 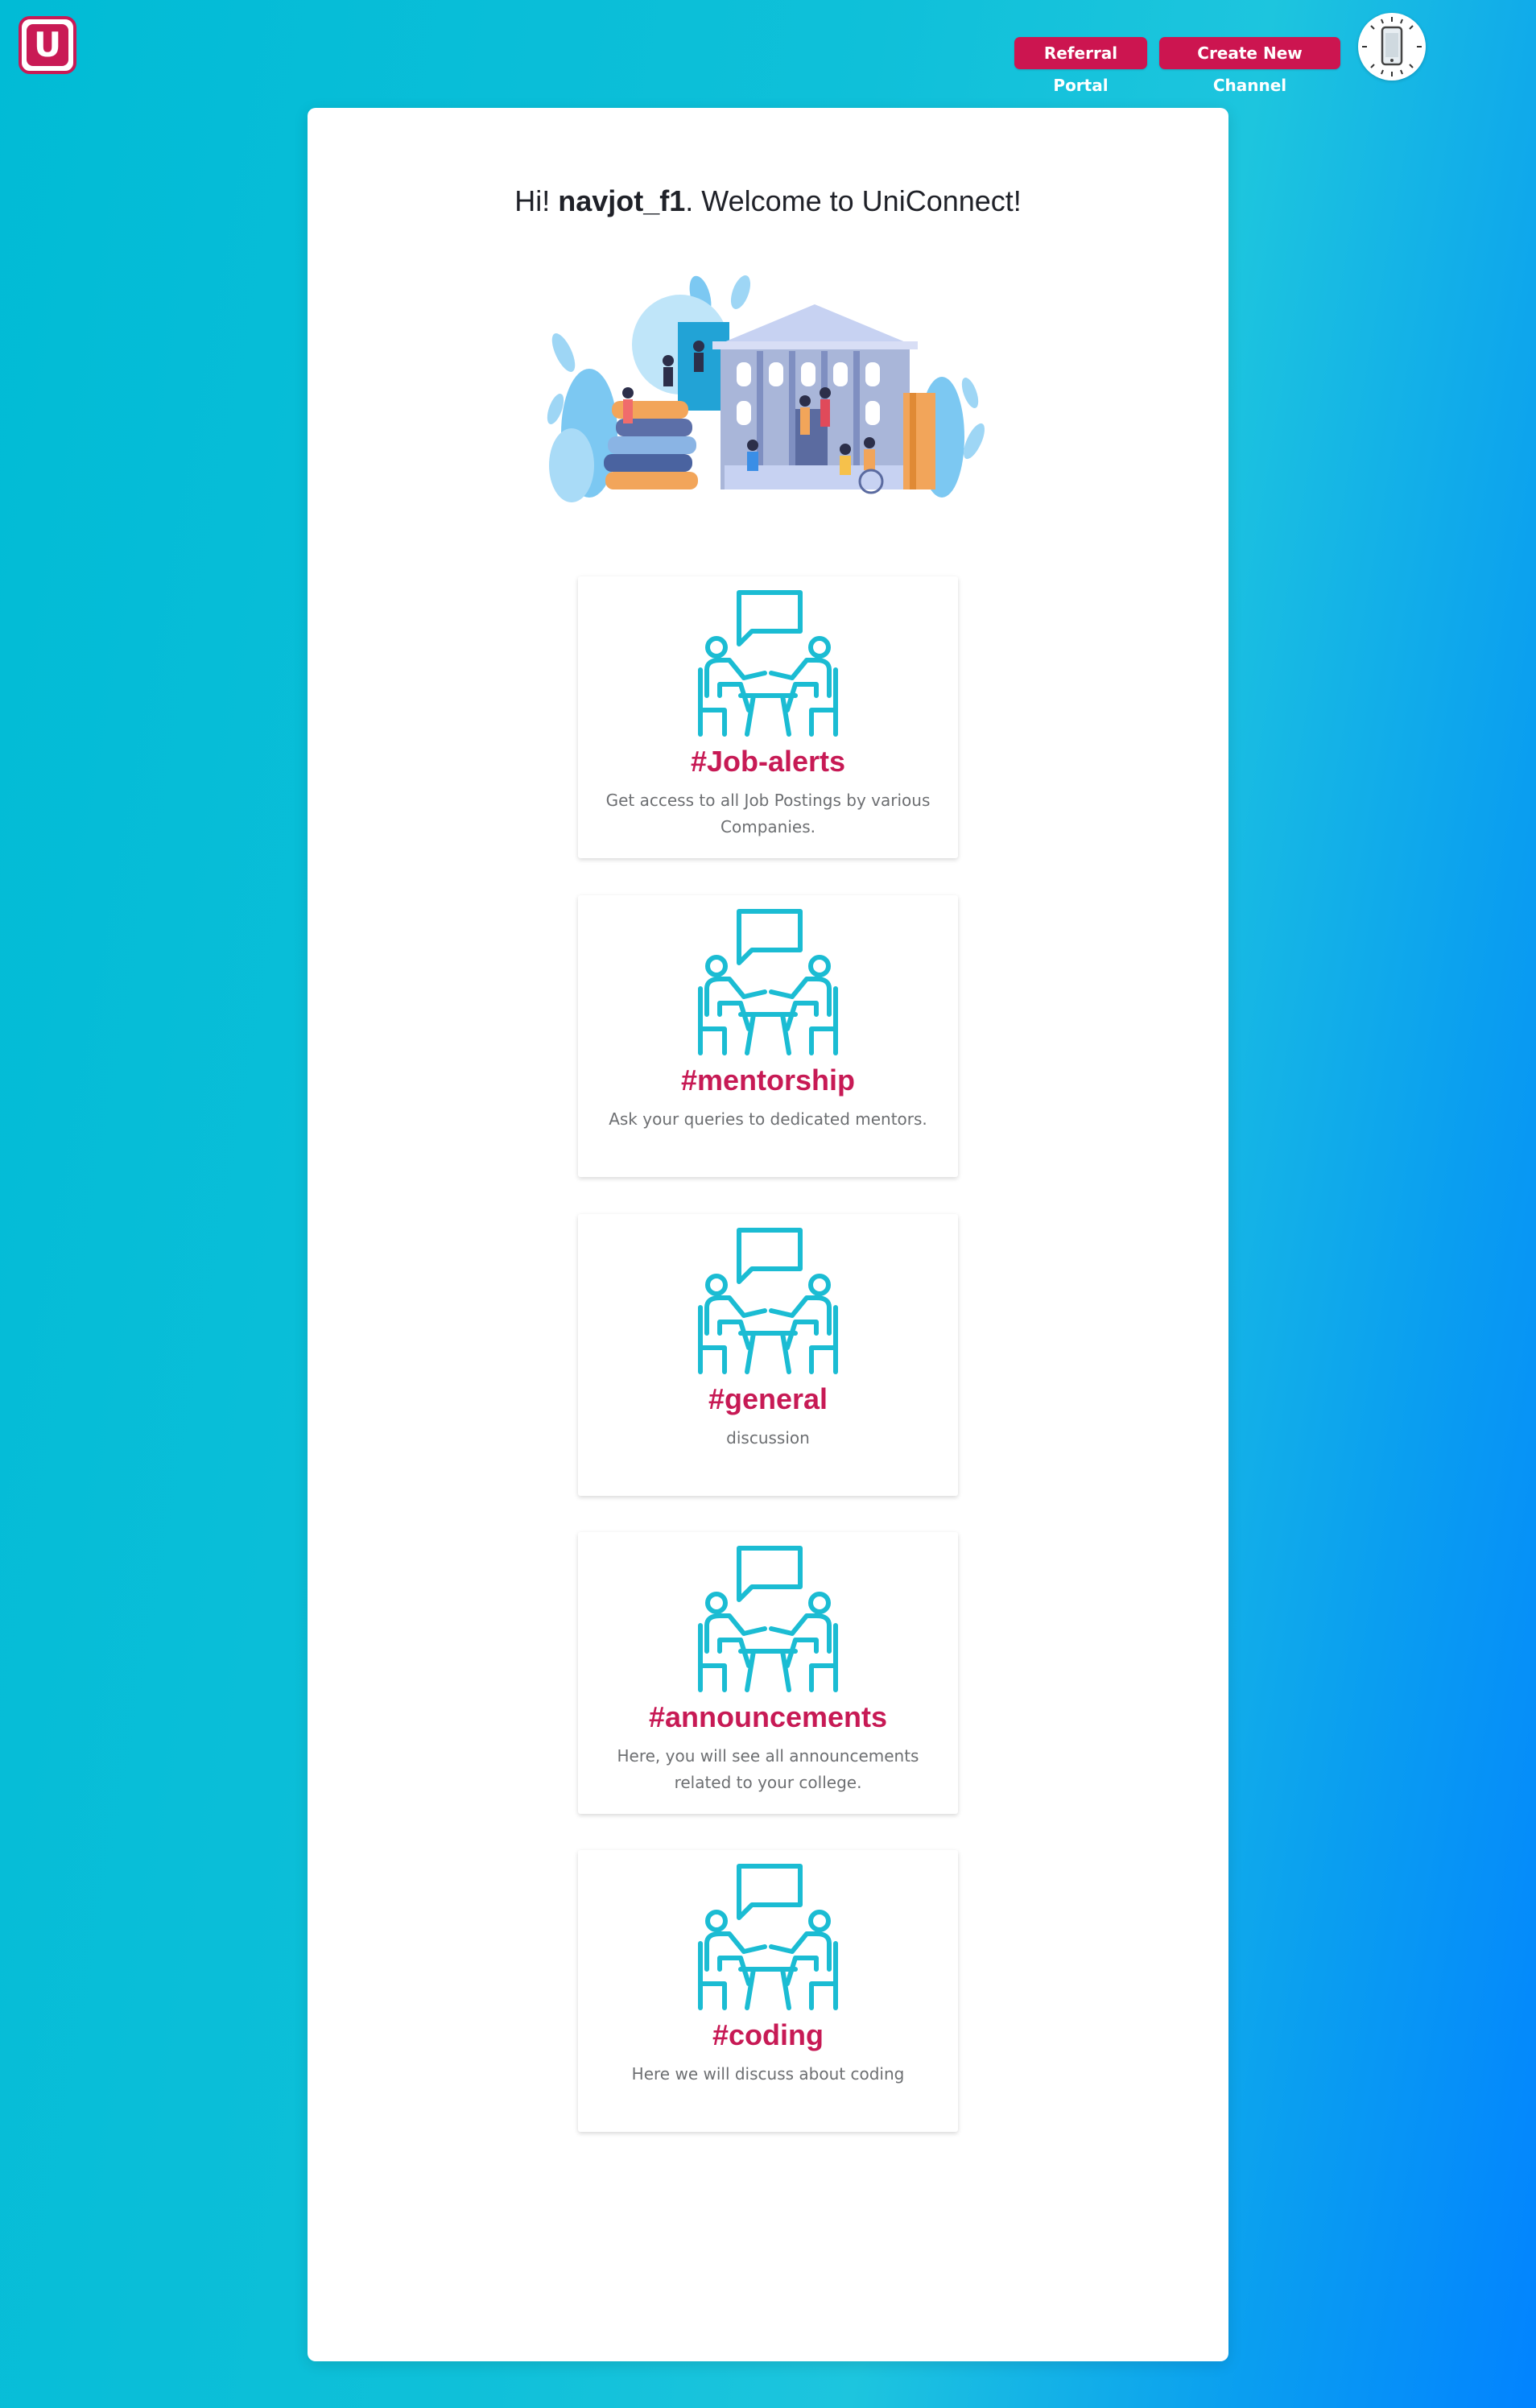 I want to click on uniconnect-logo: U, so click(x=47, y=45).